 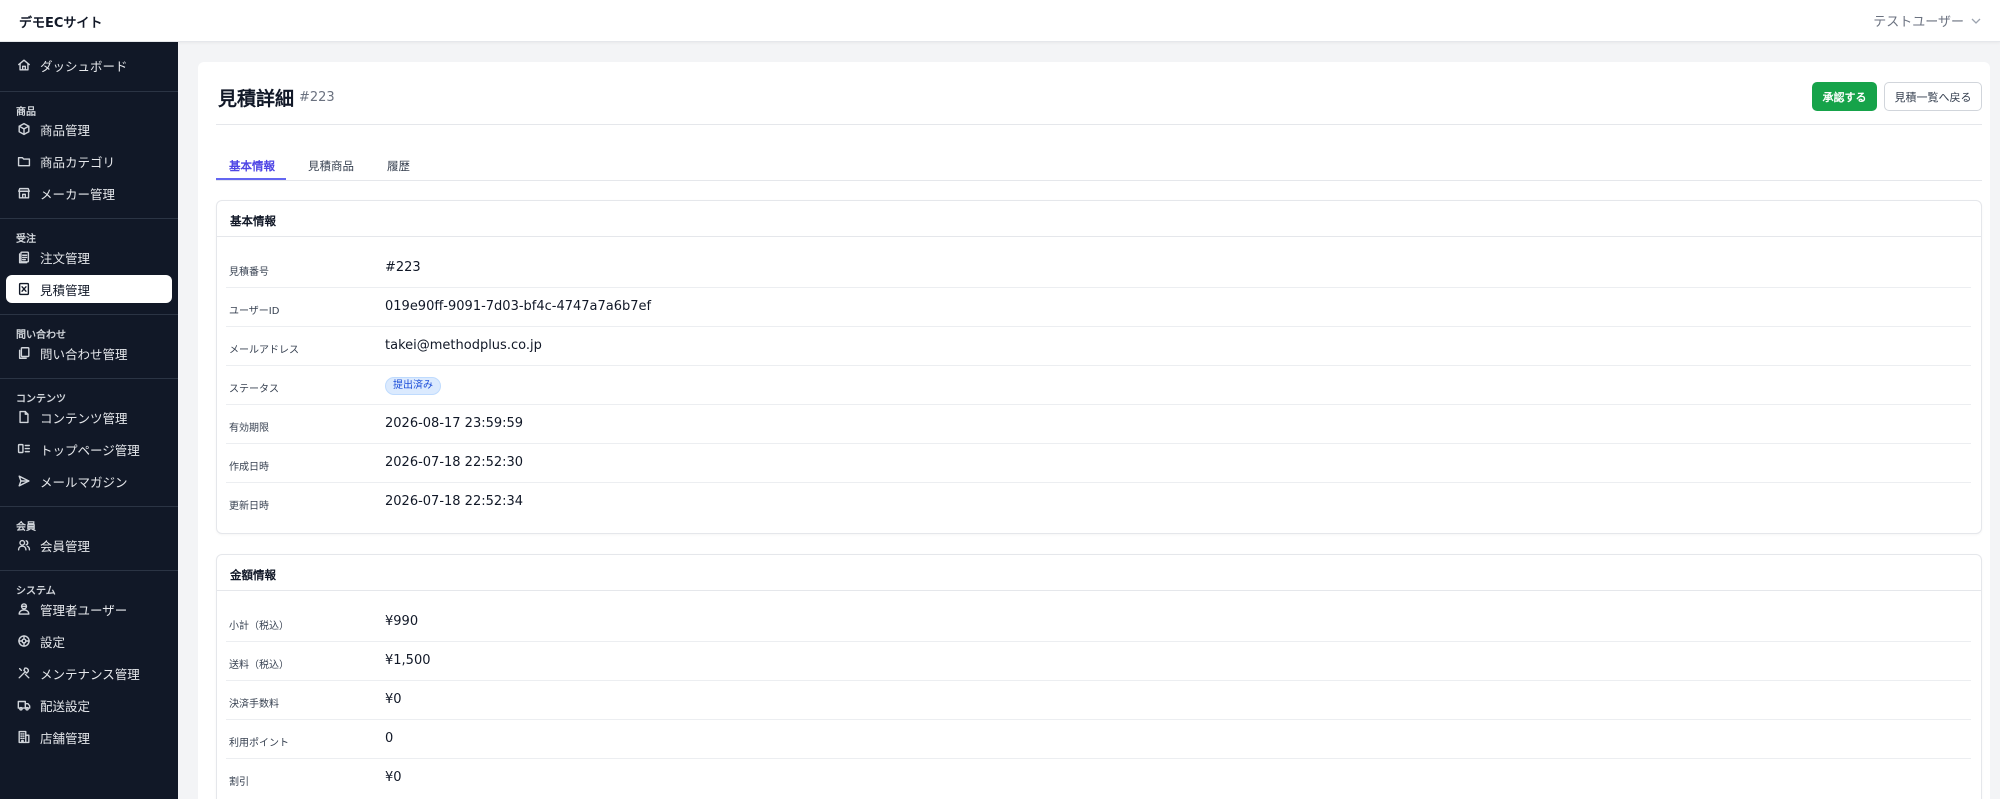 I want to click on field-label: メールアドレス, so click(x=264, y=350).